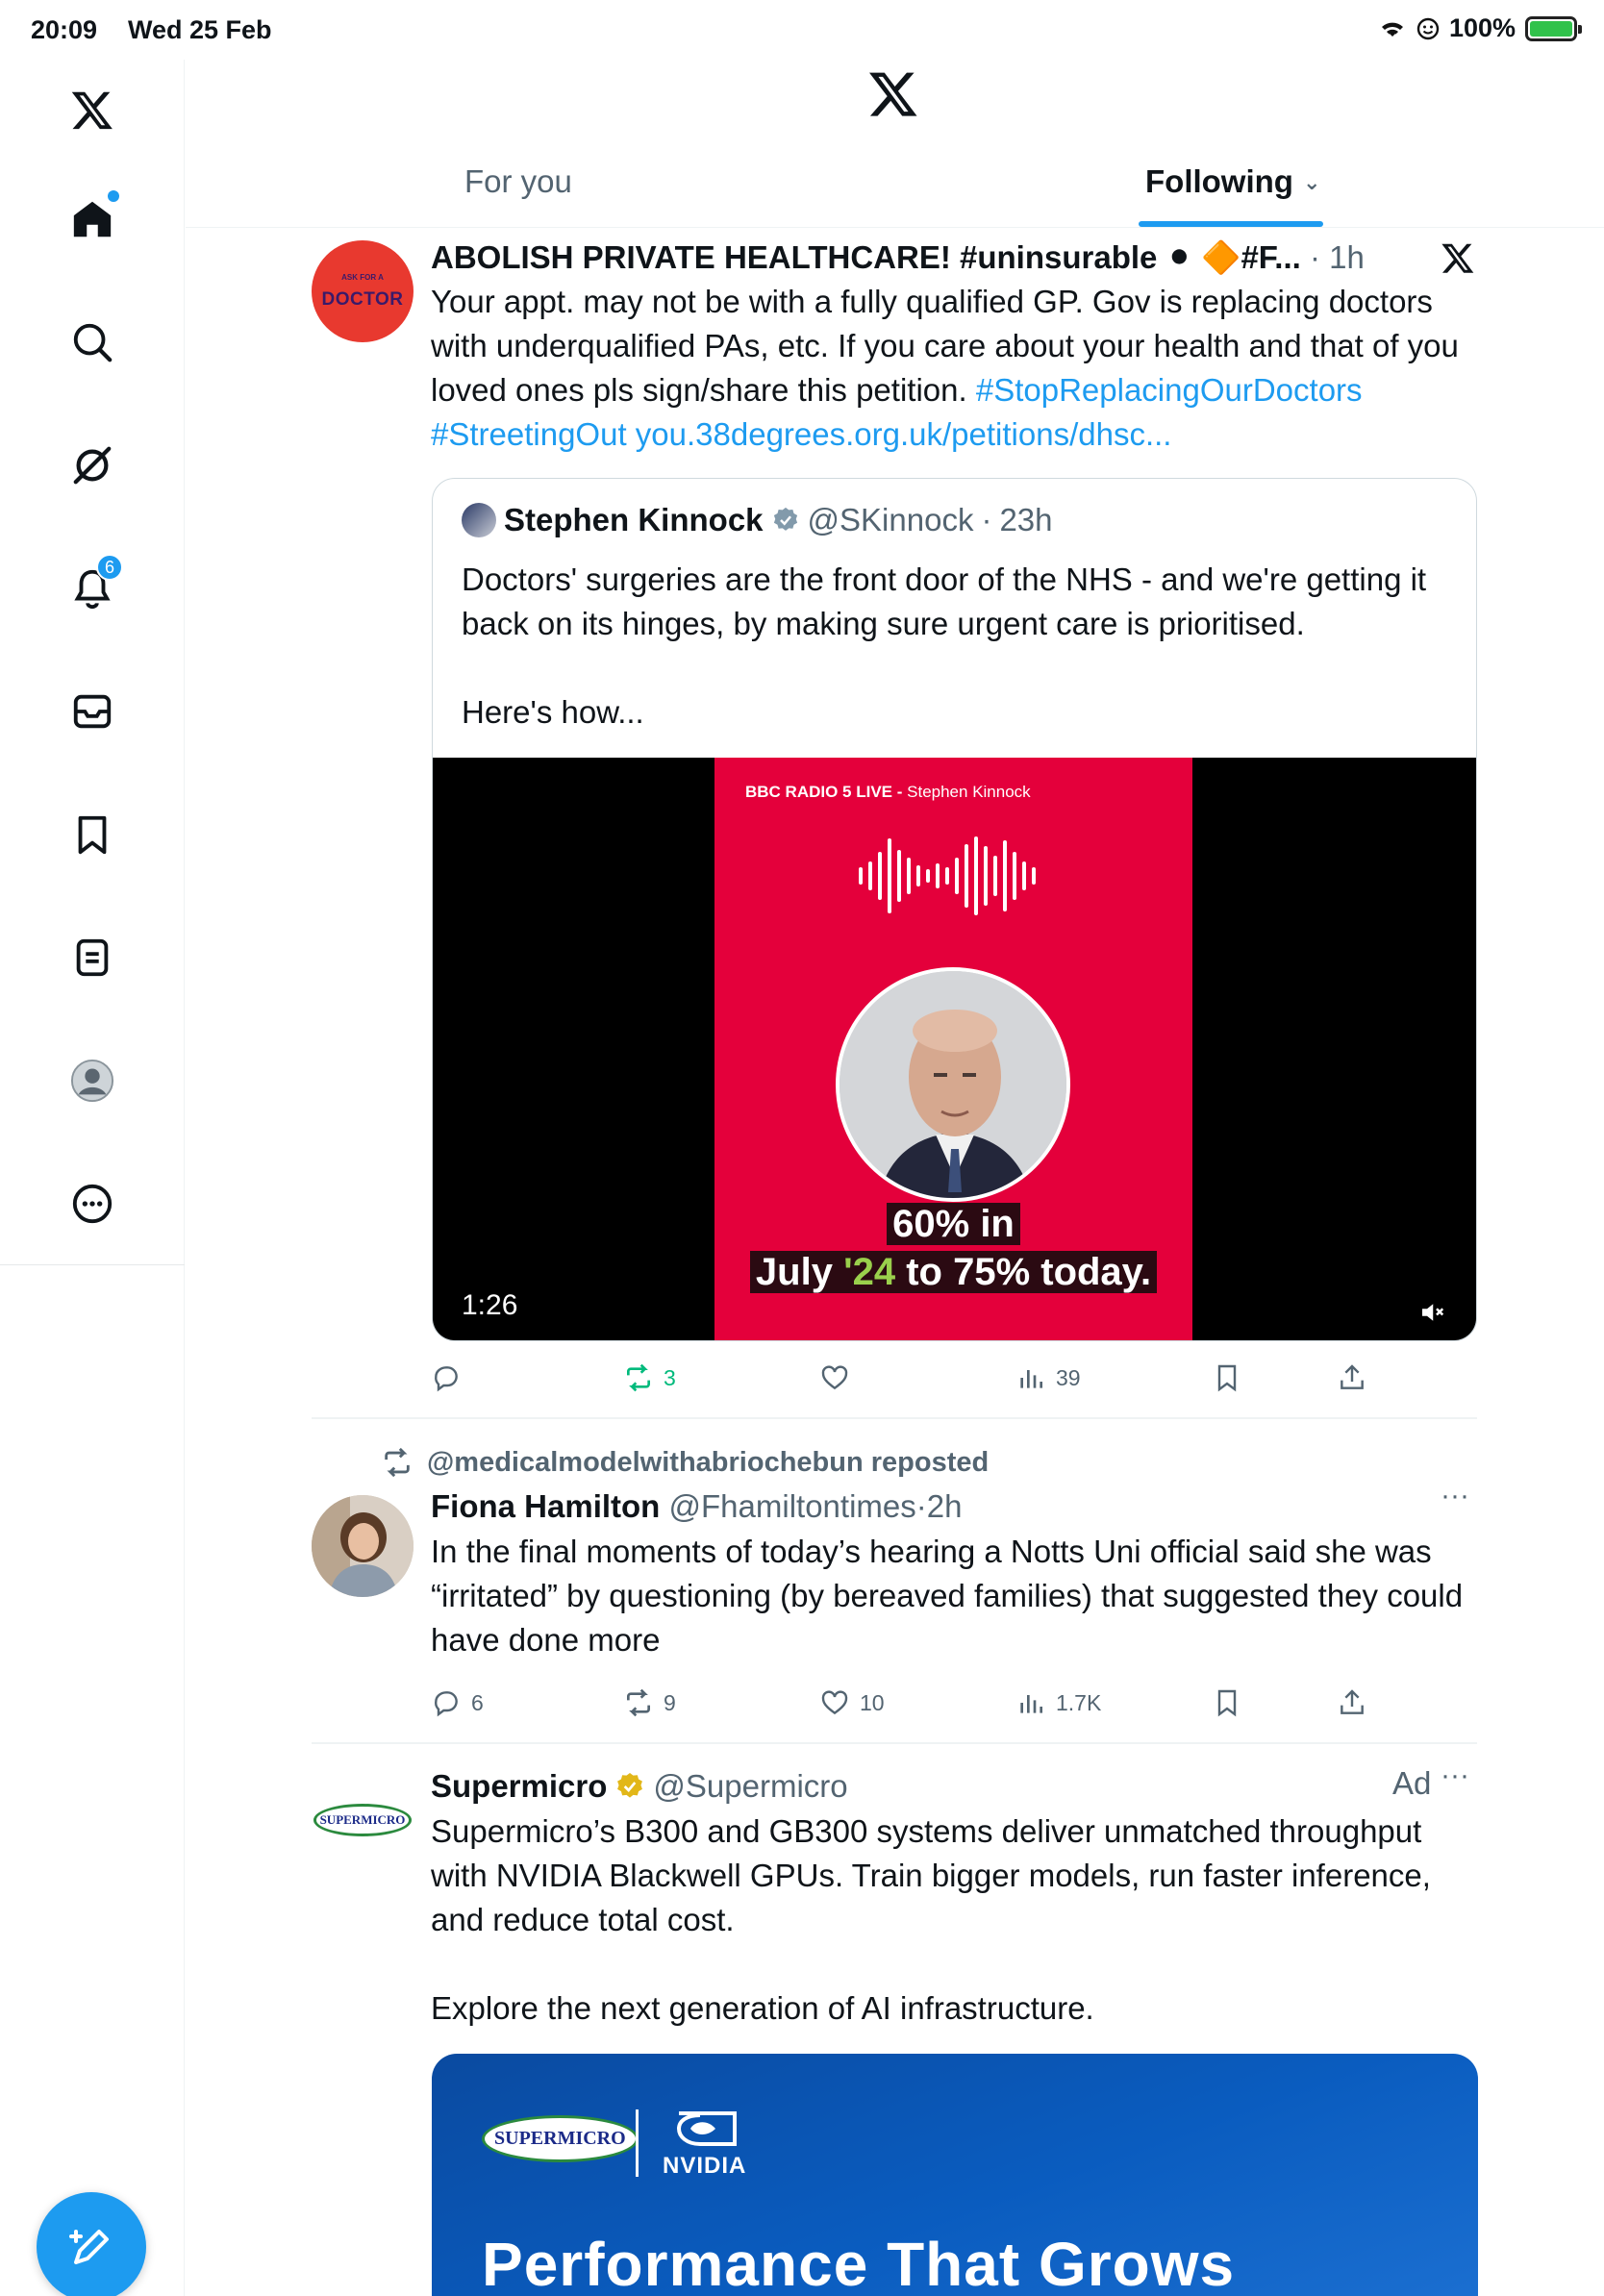 This screenshot has height=2296, width=1604. Describe the element at coordinates (1553, 28) in the screenshot. I see `battery-icon` at that location.